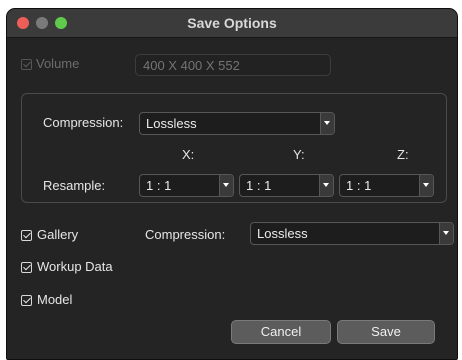 The width and height of the screenshot is (462, 360). I want to click on model-checkbox, so click(26, 300).